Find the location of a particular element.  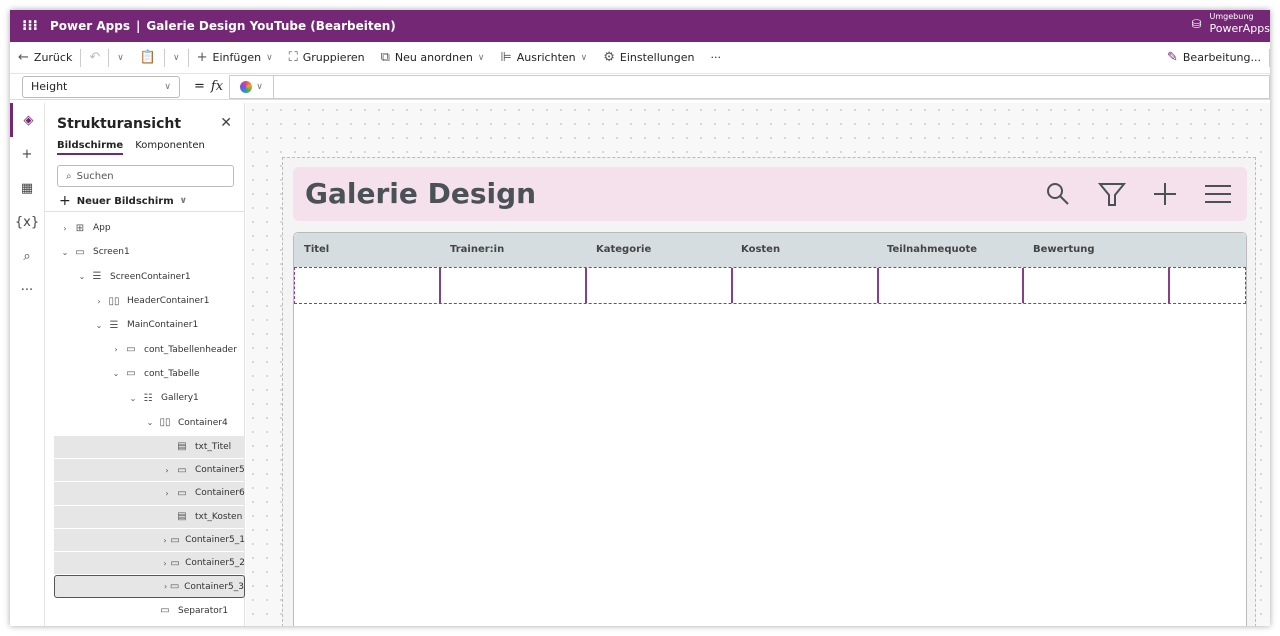

gallery-row is located at coordinates (770, 285).